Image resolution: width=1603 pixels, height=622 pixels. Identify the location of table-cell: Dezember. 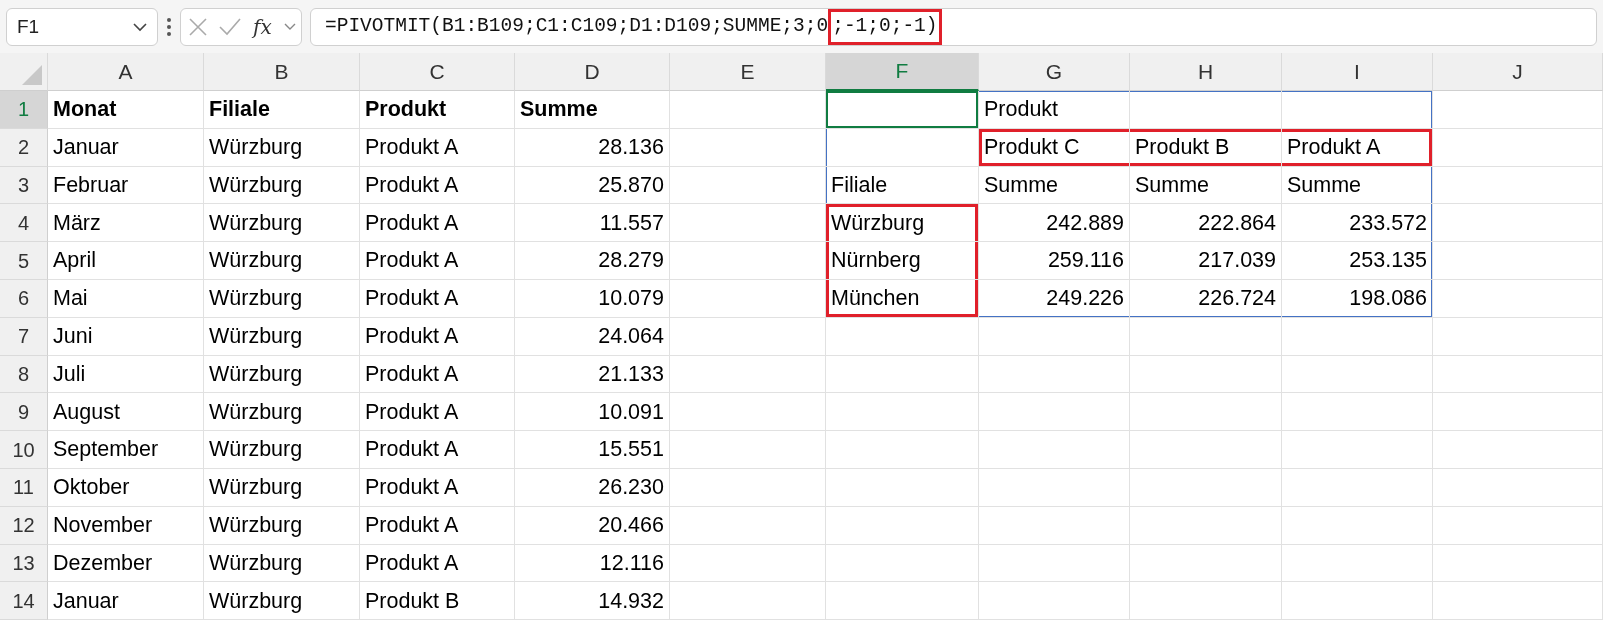
(126, 563).